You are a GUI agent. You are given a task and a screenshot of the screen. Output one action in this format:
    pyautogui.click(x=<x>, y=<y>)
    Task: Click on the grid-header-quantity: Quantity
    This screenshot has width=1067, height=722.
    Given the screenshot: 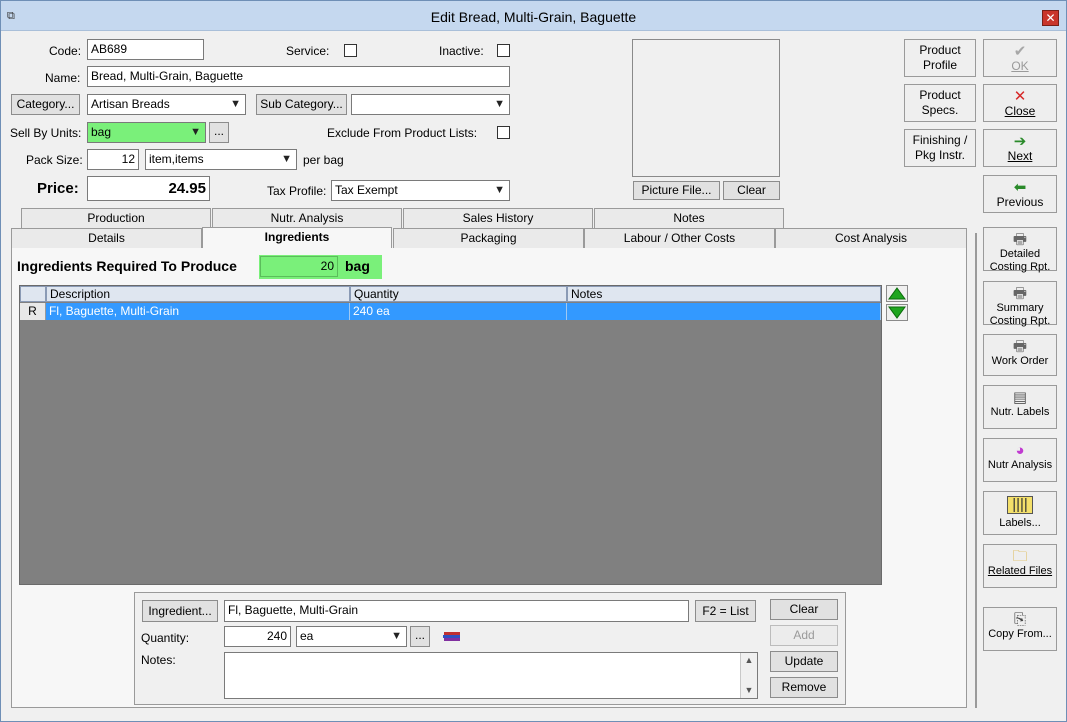 What is the action you would take?
    pyautogui.click(x=458, y=294)
    